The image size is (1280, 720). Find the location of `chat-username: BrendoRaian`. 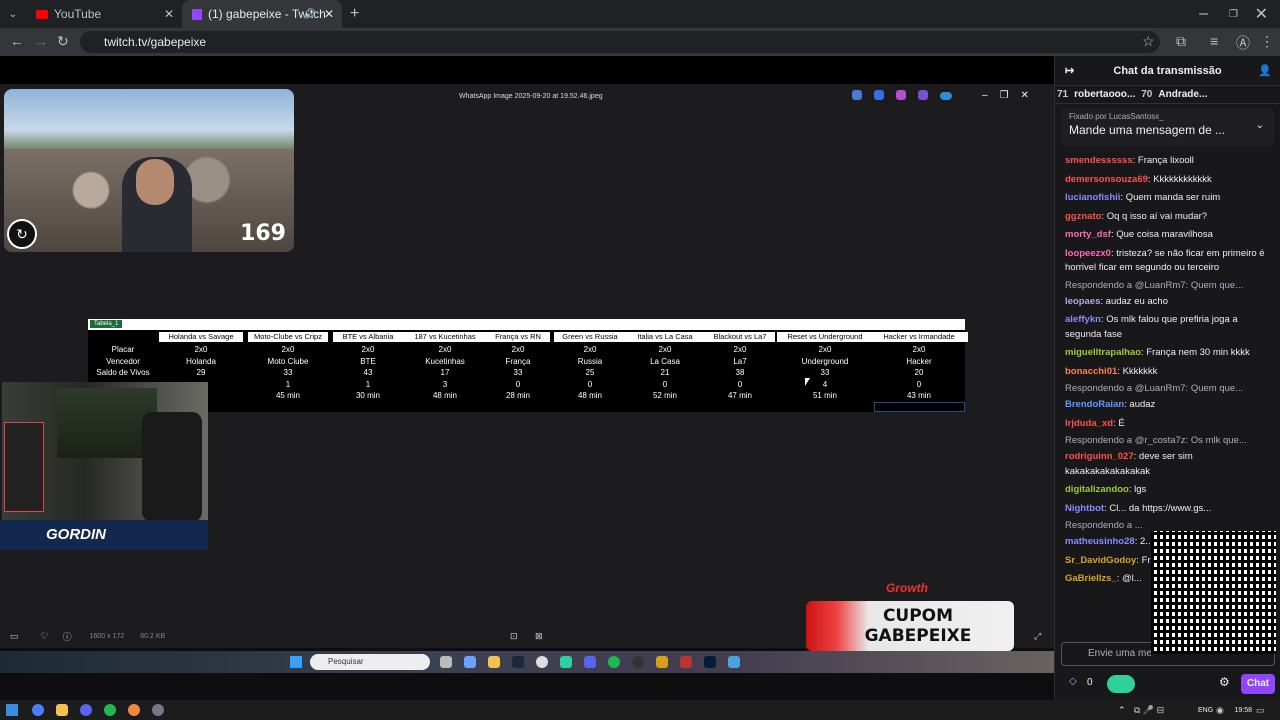

chat-username: BrendoRaian is located at coordinates (1094, 404).